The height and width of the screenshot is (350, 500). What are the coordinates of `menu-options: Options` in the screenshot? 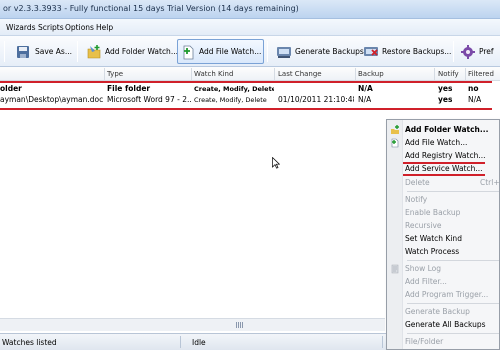 It's located at (79, 27).